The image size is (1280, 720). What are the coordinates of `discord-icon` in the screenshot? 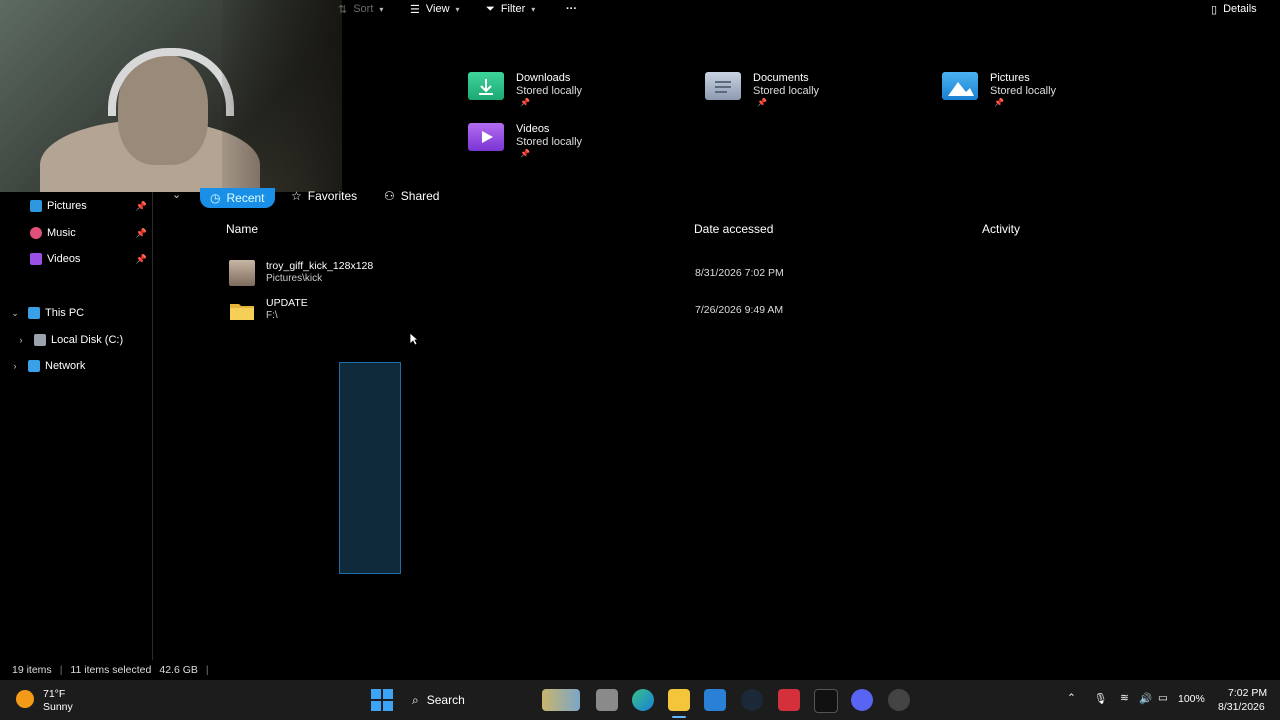 It's located at (862, 700).